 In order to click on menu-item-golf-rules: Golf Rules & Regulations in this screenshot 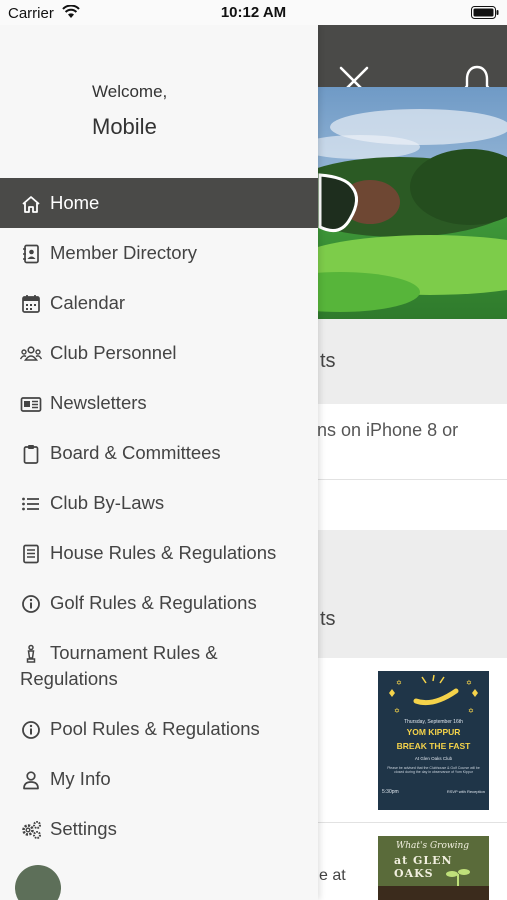, I will do `click(159, 603)`.